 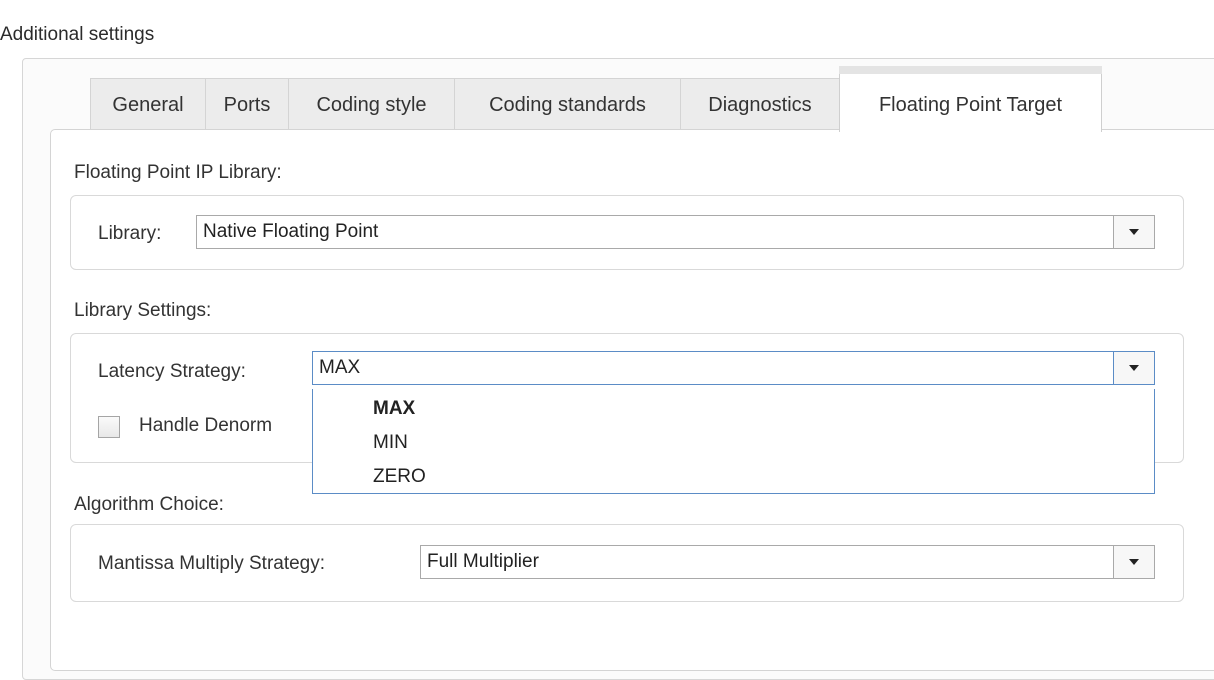 What do you see at coordinates (733, 441) in the screenshot?
I see `latency-strategy-dropdown-list: MAX MIN ZERO` at bounding box center [733, 441].